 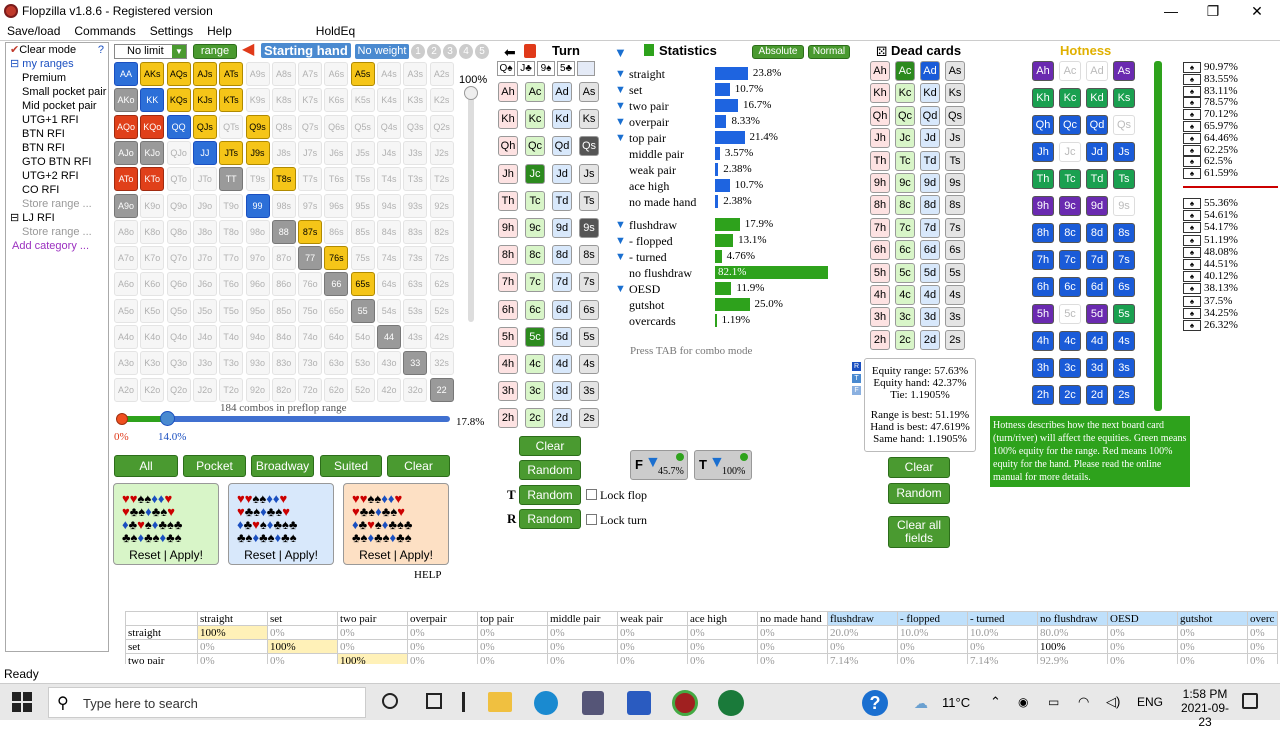 What do you see at coordinates (1210, 313) in the screenshot?
I see `hand-equity-row: ♠ 34.25%` at bounding box center [1210, 313].